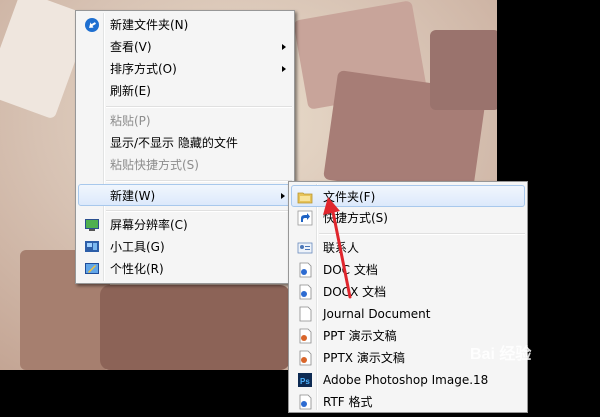 Image resolution: width=600 pixels, height=417 pixels. What do you see at coordinates (408, 402) in the screenshot?
I see `submenu-item-rtf: RTF 格式` at bounding box center [408, 402].